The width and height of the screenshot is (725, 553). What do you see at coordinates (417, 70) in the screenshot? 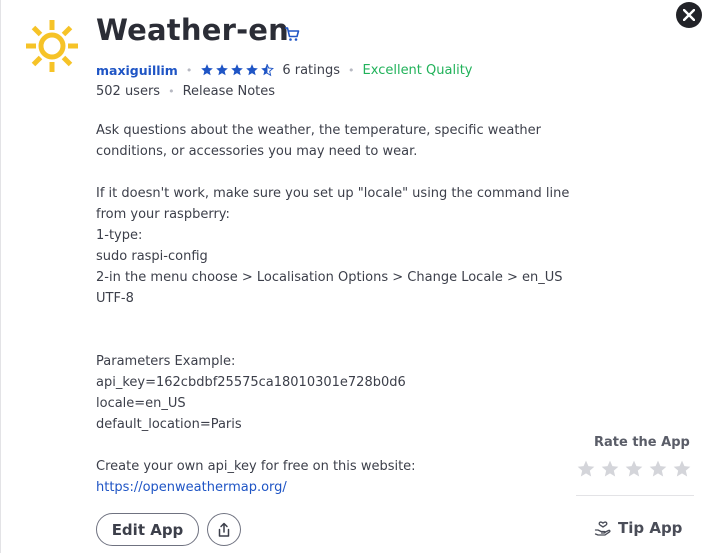
I see `quality-badge: Excellent Quality` at bounding box center [417, 70].